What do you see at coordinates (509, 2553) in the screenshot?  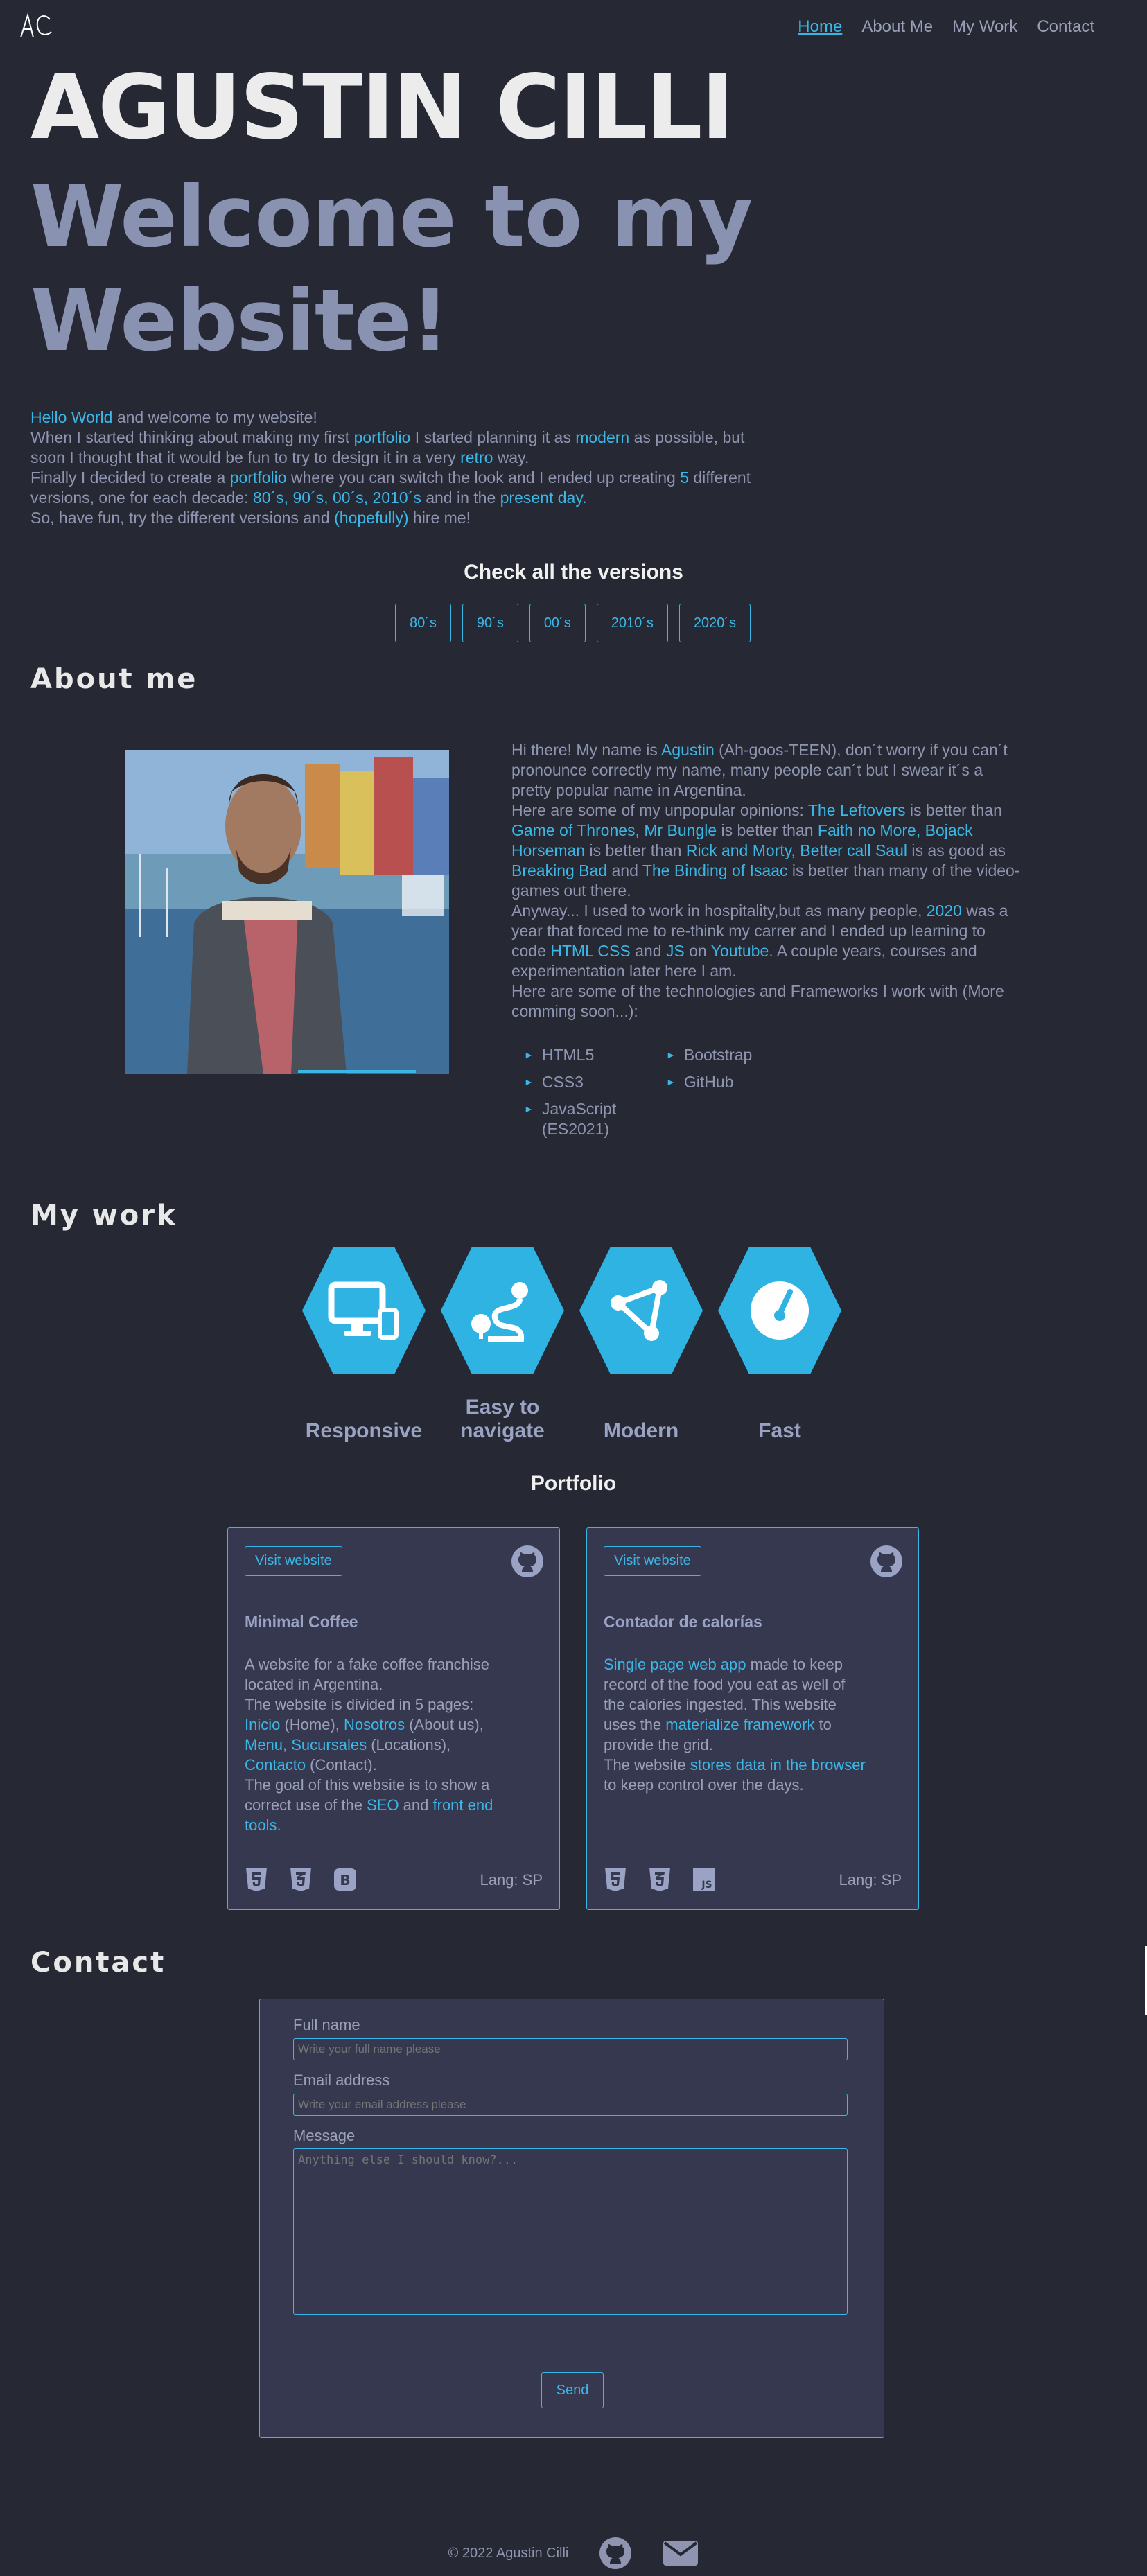 I see `copyright: © 2022 Agustin Cilli` at bounding box center [509, 2553].